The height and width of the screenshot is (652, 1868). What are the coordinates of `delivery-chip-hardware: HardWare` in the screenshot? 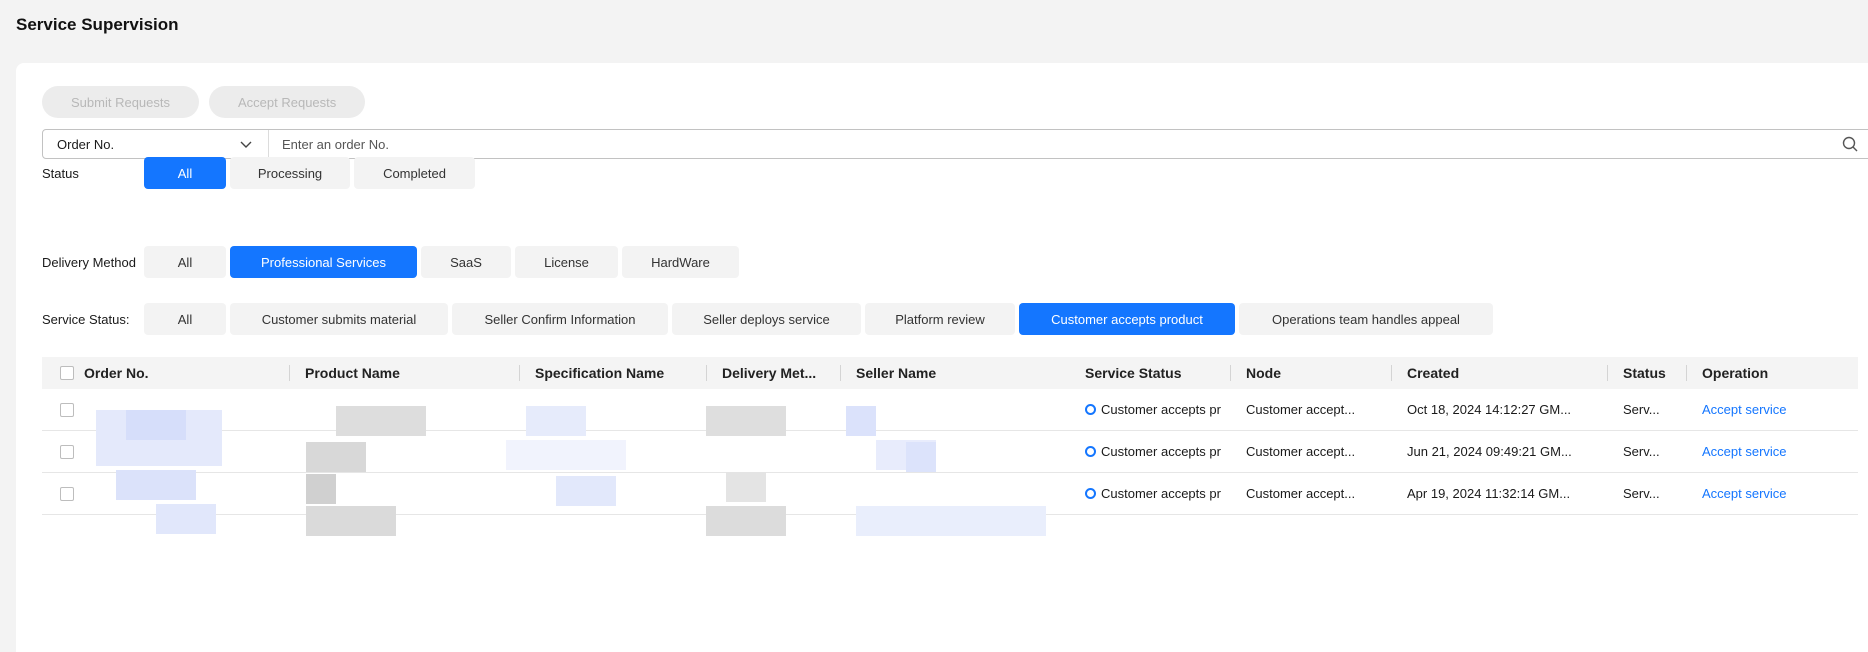 It's located at (680, 262).